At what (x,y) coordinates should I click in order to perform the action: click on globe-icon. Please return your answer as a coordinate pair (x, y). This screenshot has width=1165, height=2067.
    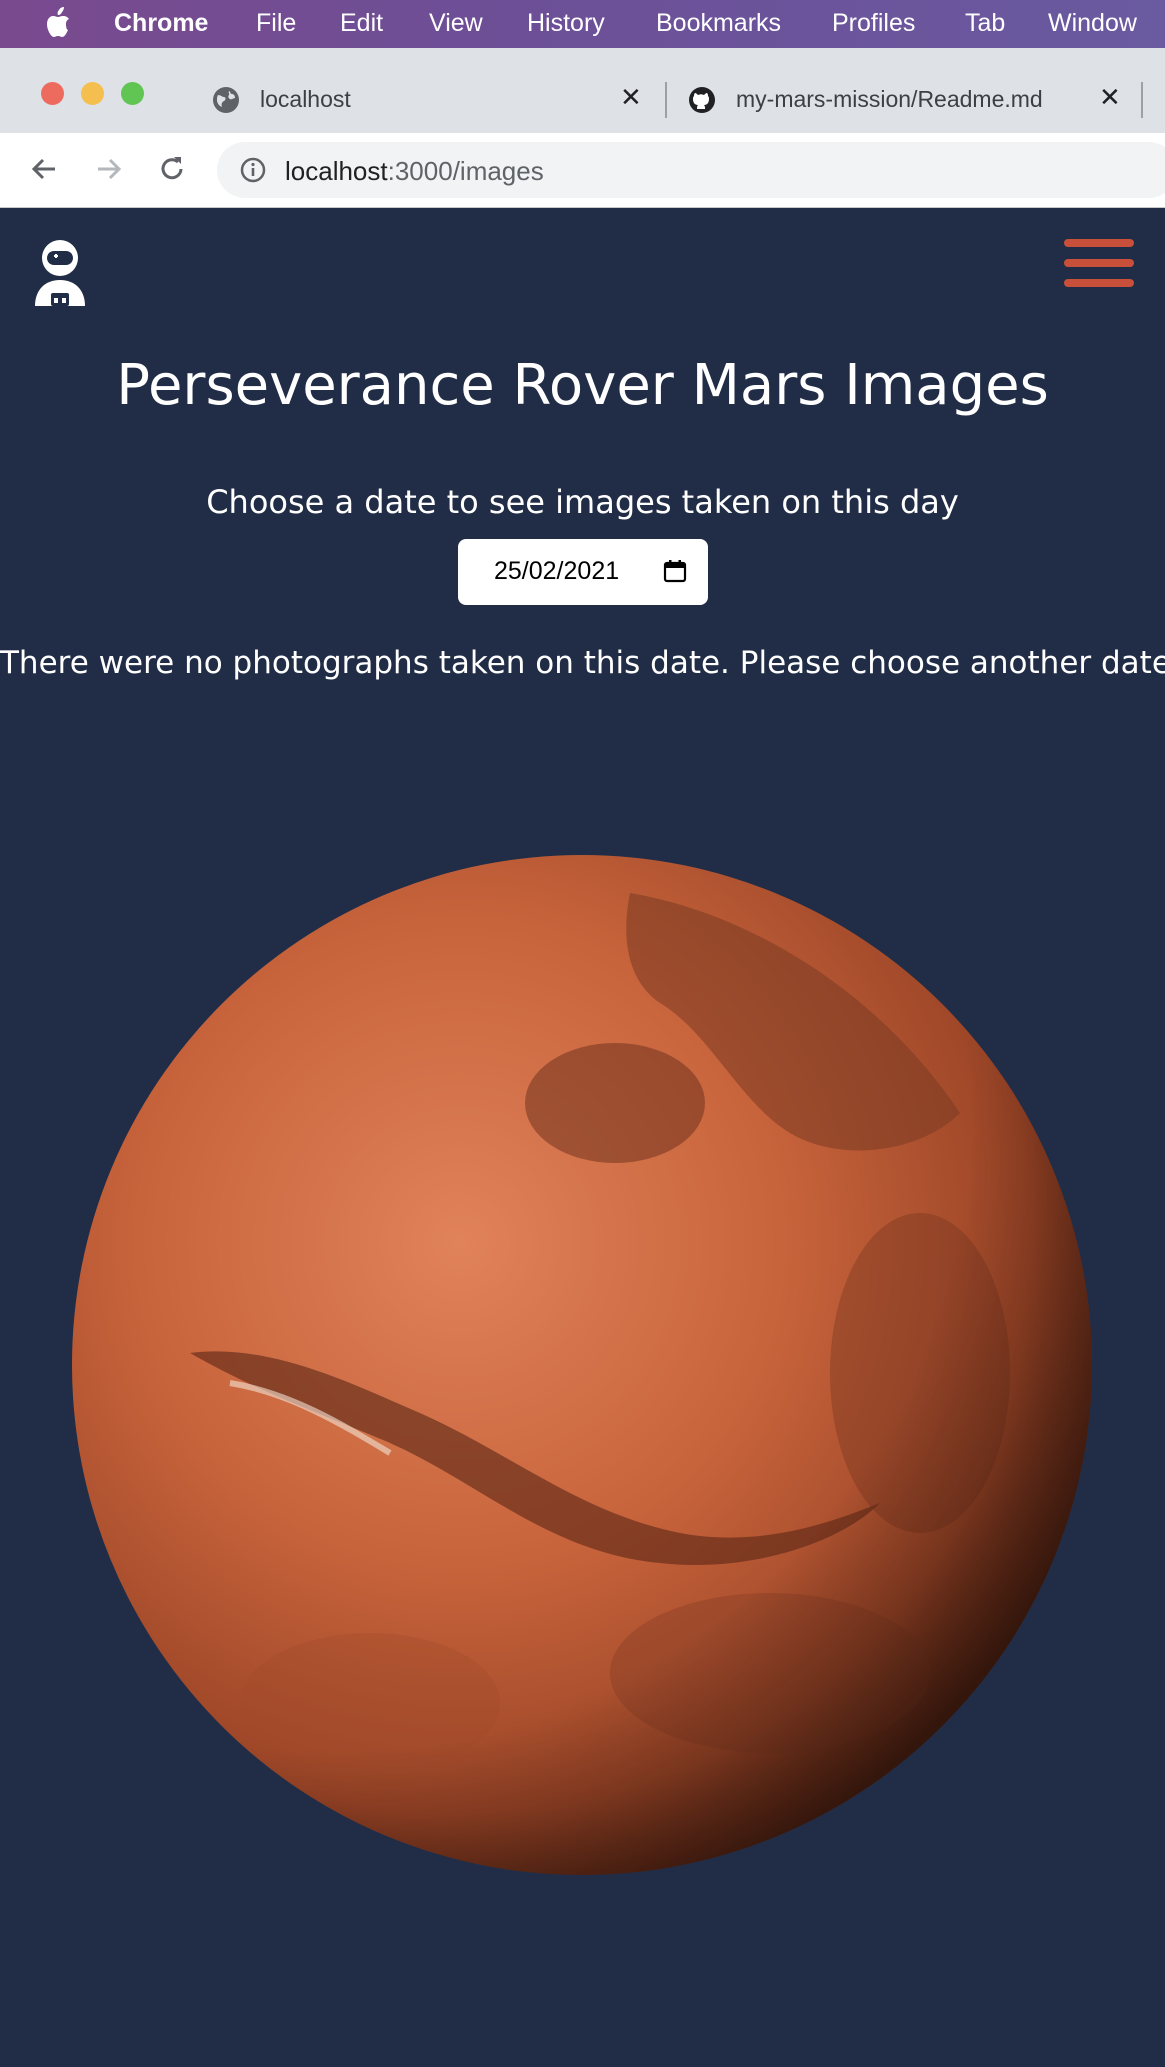
    Looking at the image, I should click on (226, 100).